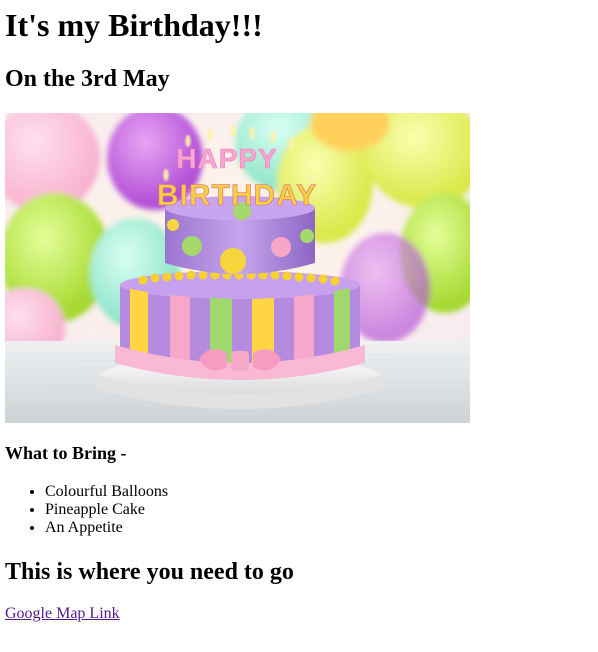 The height and width of the screenshot is (652, 598). I want to click on topper-happy: HAPPY, so click(226, 158).